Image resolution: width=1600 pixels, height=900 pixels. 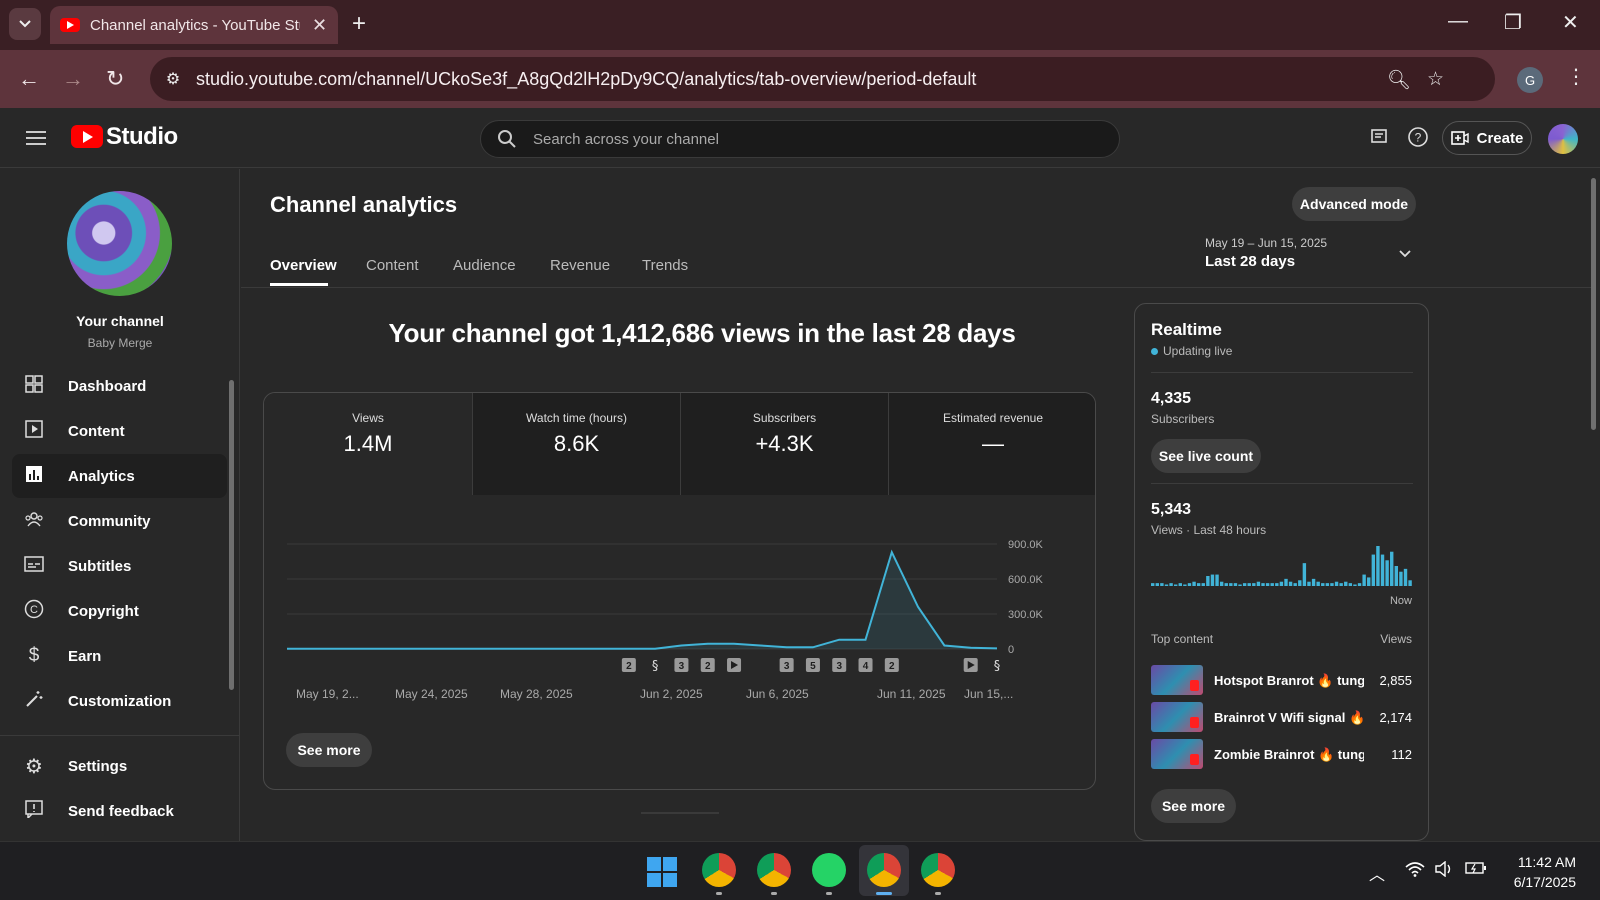 What do you see at coordinates (119, 386) in the screenshot?
I see `sidebar-item-dashboard: Dashboard` at bounding box center [119, 386].